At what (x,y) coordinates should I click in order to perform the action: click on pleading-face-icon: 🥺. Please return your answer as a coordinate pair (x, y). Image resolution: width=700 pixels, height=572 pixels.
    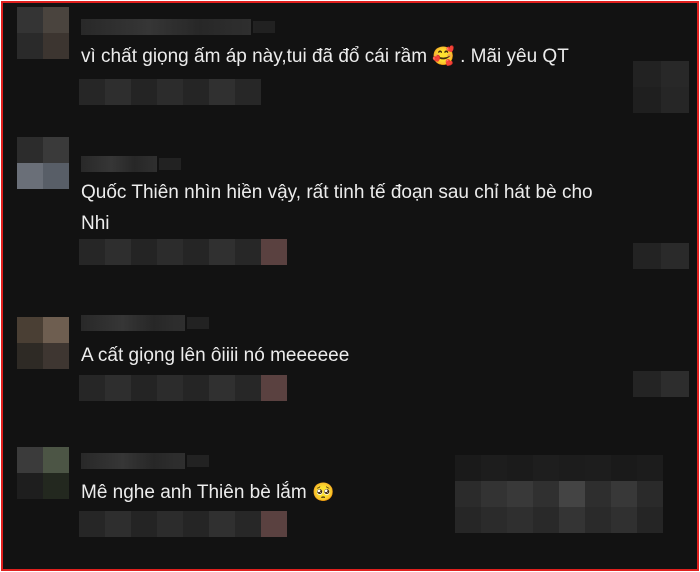
    Looking at the image, I should click on (323, 492).